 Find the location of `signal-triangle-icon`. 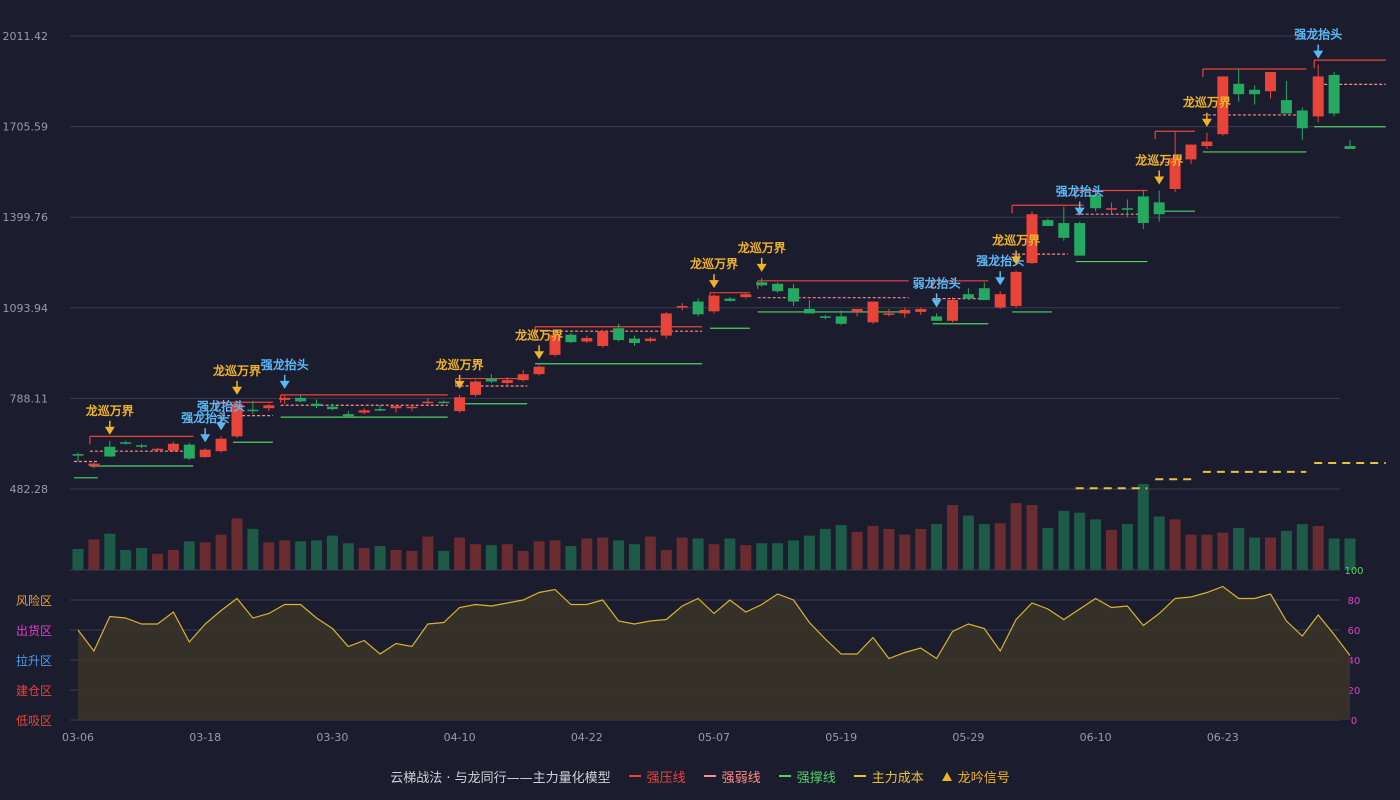

signal-triangle-icon is located at coordinates (946, 776).